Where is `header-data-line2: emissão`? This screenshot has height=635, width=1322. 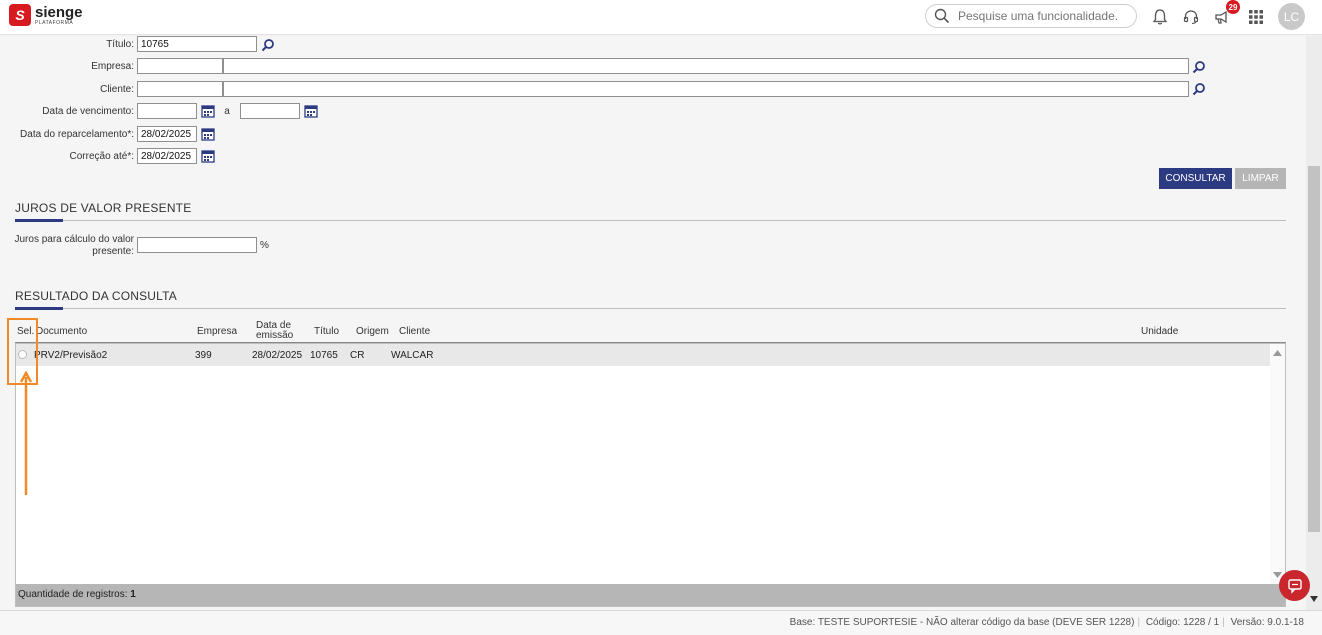
header-data-line2: emissão is located at coordinates (275, 335).